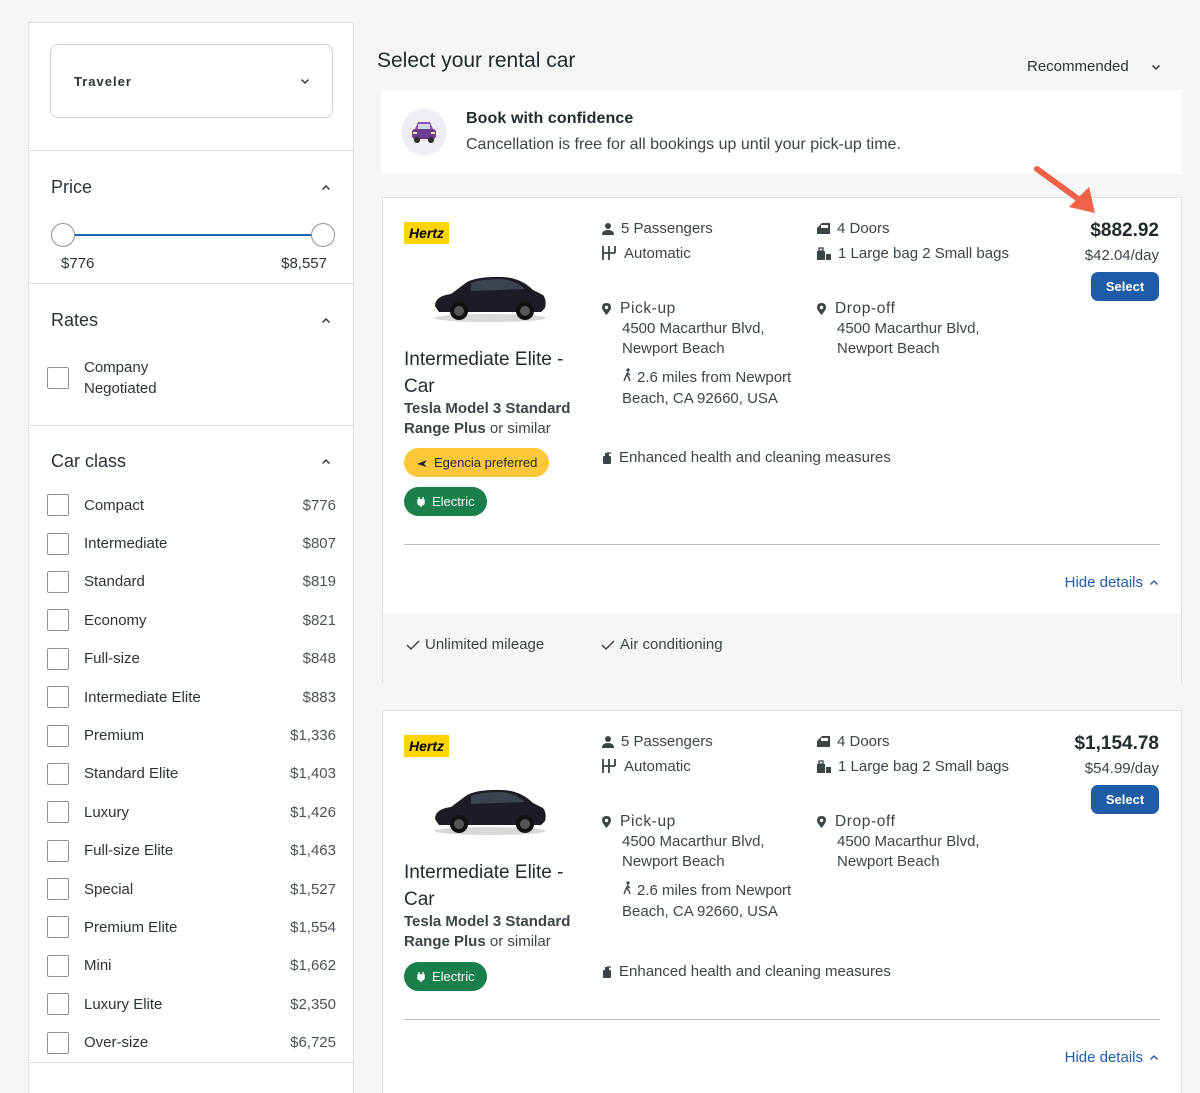 This screenshot has width=1200, height=1093. I want to click on price-filter-header: Price, so click(191, 187).